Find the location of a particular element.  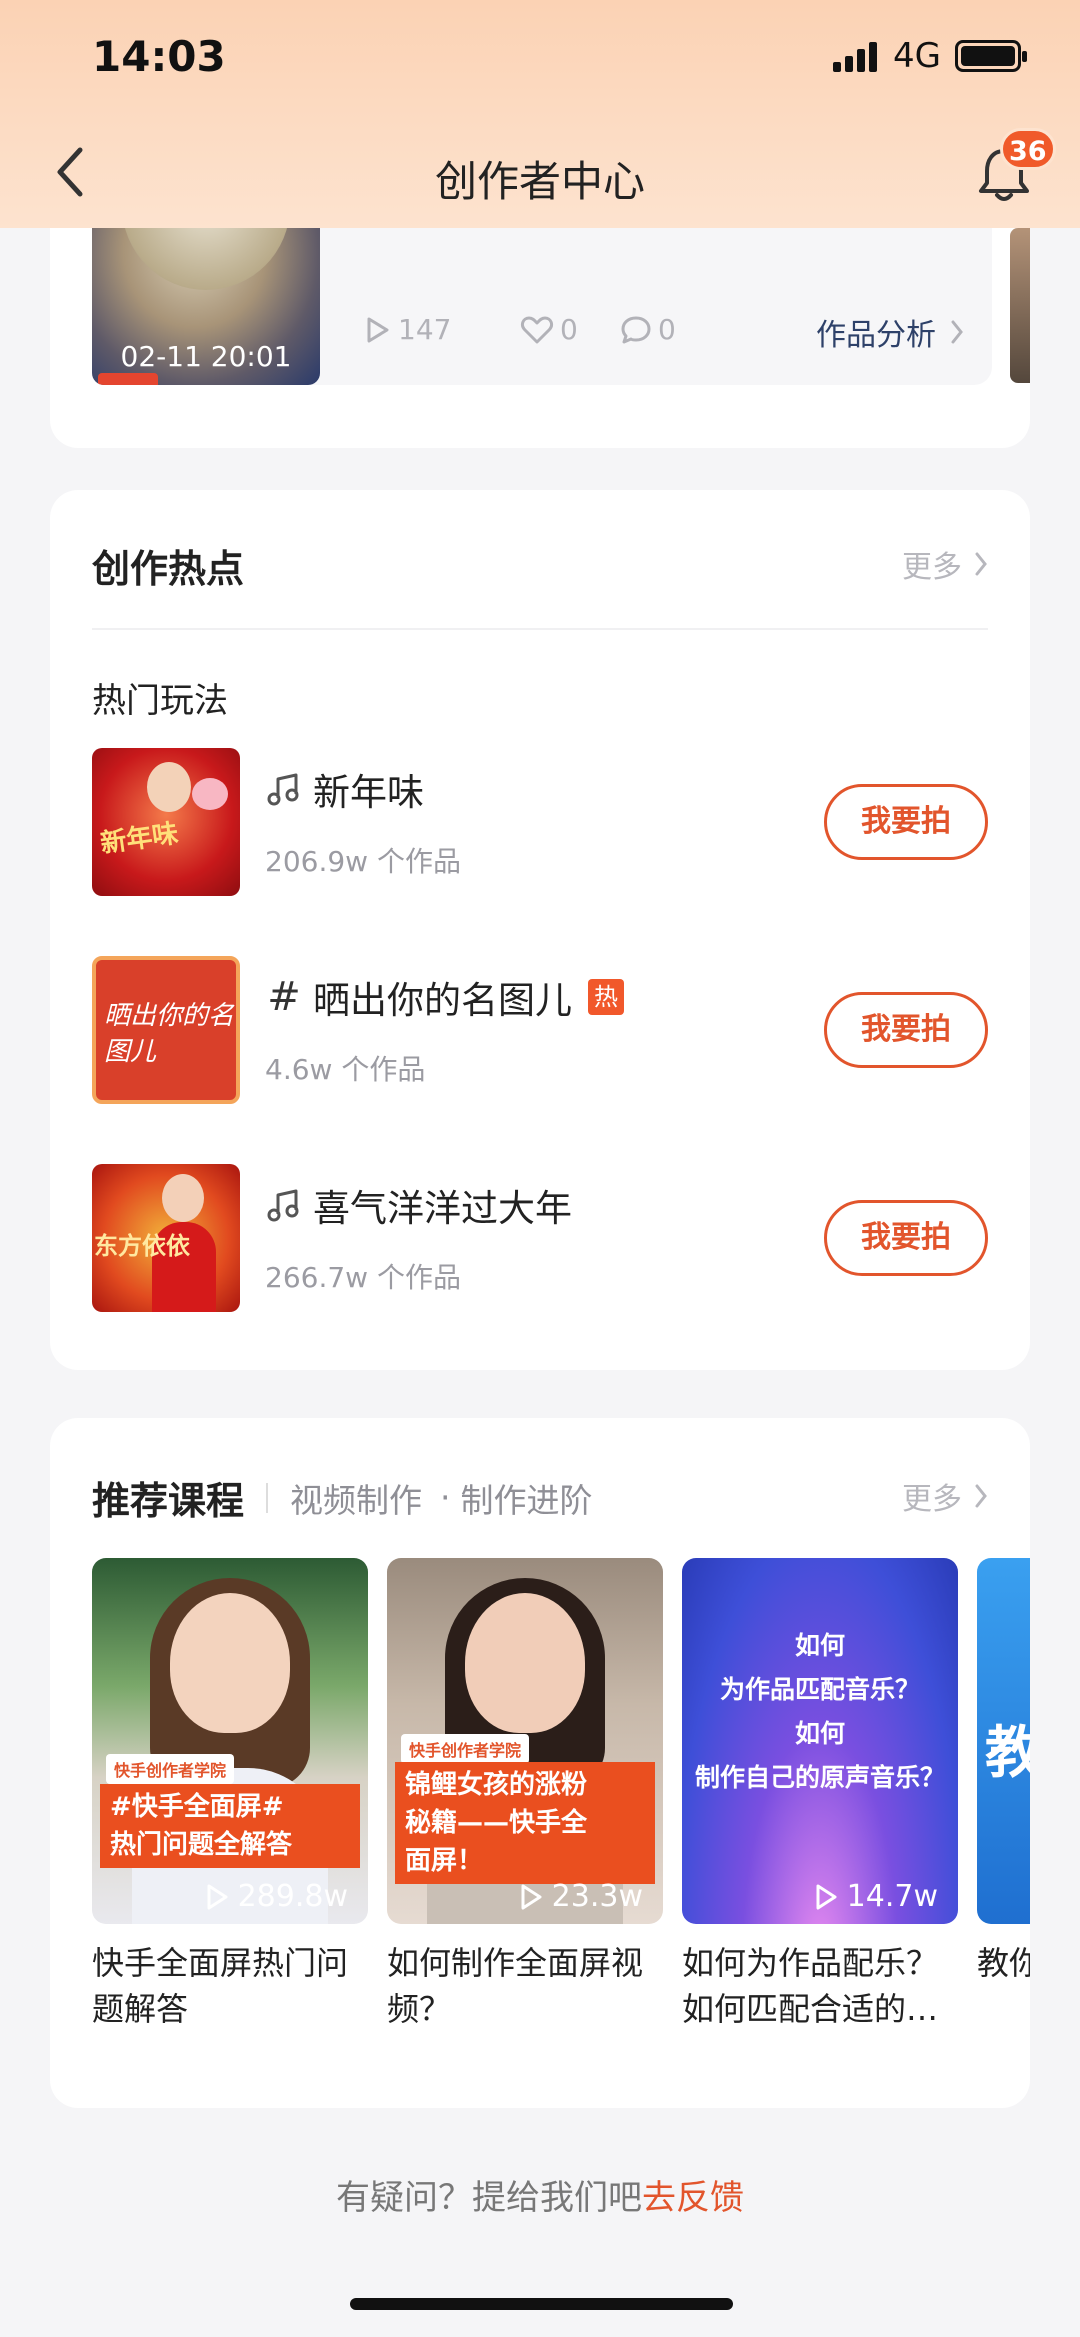

hotspot-item-name: # 晒出你的名图儿 热 is located at coordinates (444, 997).